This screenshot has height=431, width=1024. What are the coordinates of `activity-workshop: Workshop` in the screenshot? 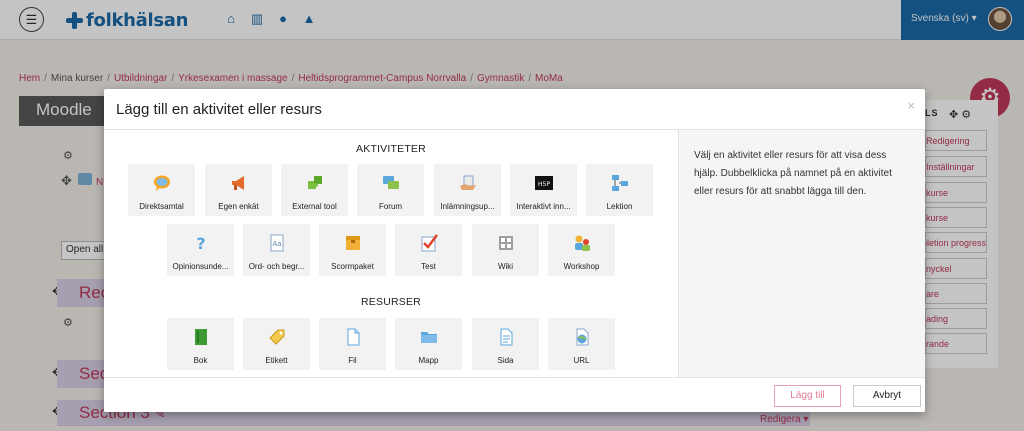 It's located at (581, 250).